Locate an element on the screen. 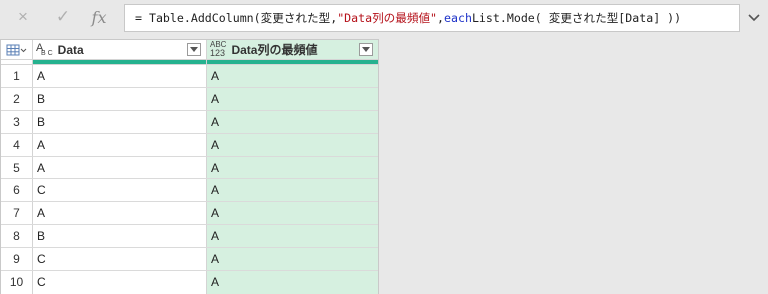 The image size is (768, 294). row-number: 2 is located at coordinates (17, 98).